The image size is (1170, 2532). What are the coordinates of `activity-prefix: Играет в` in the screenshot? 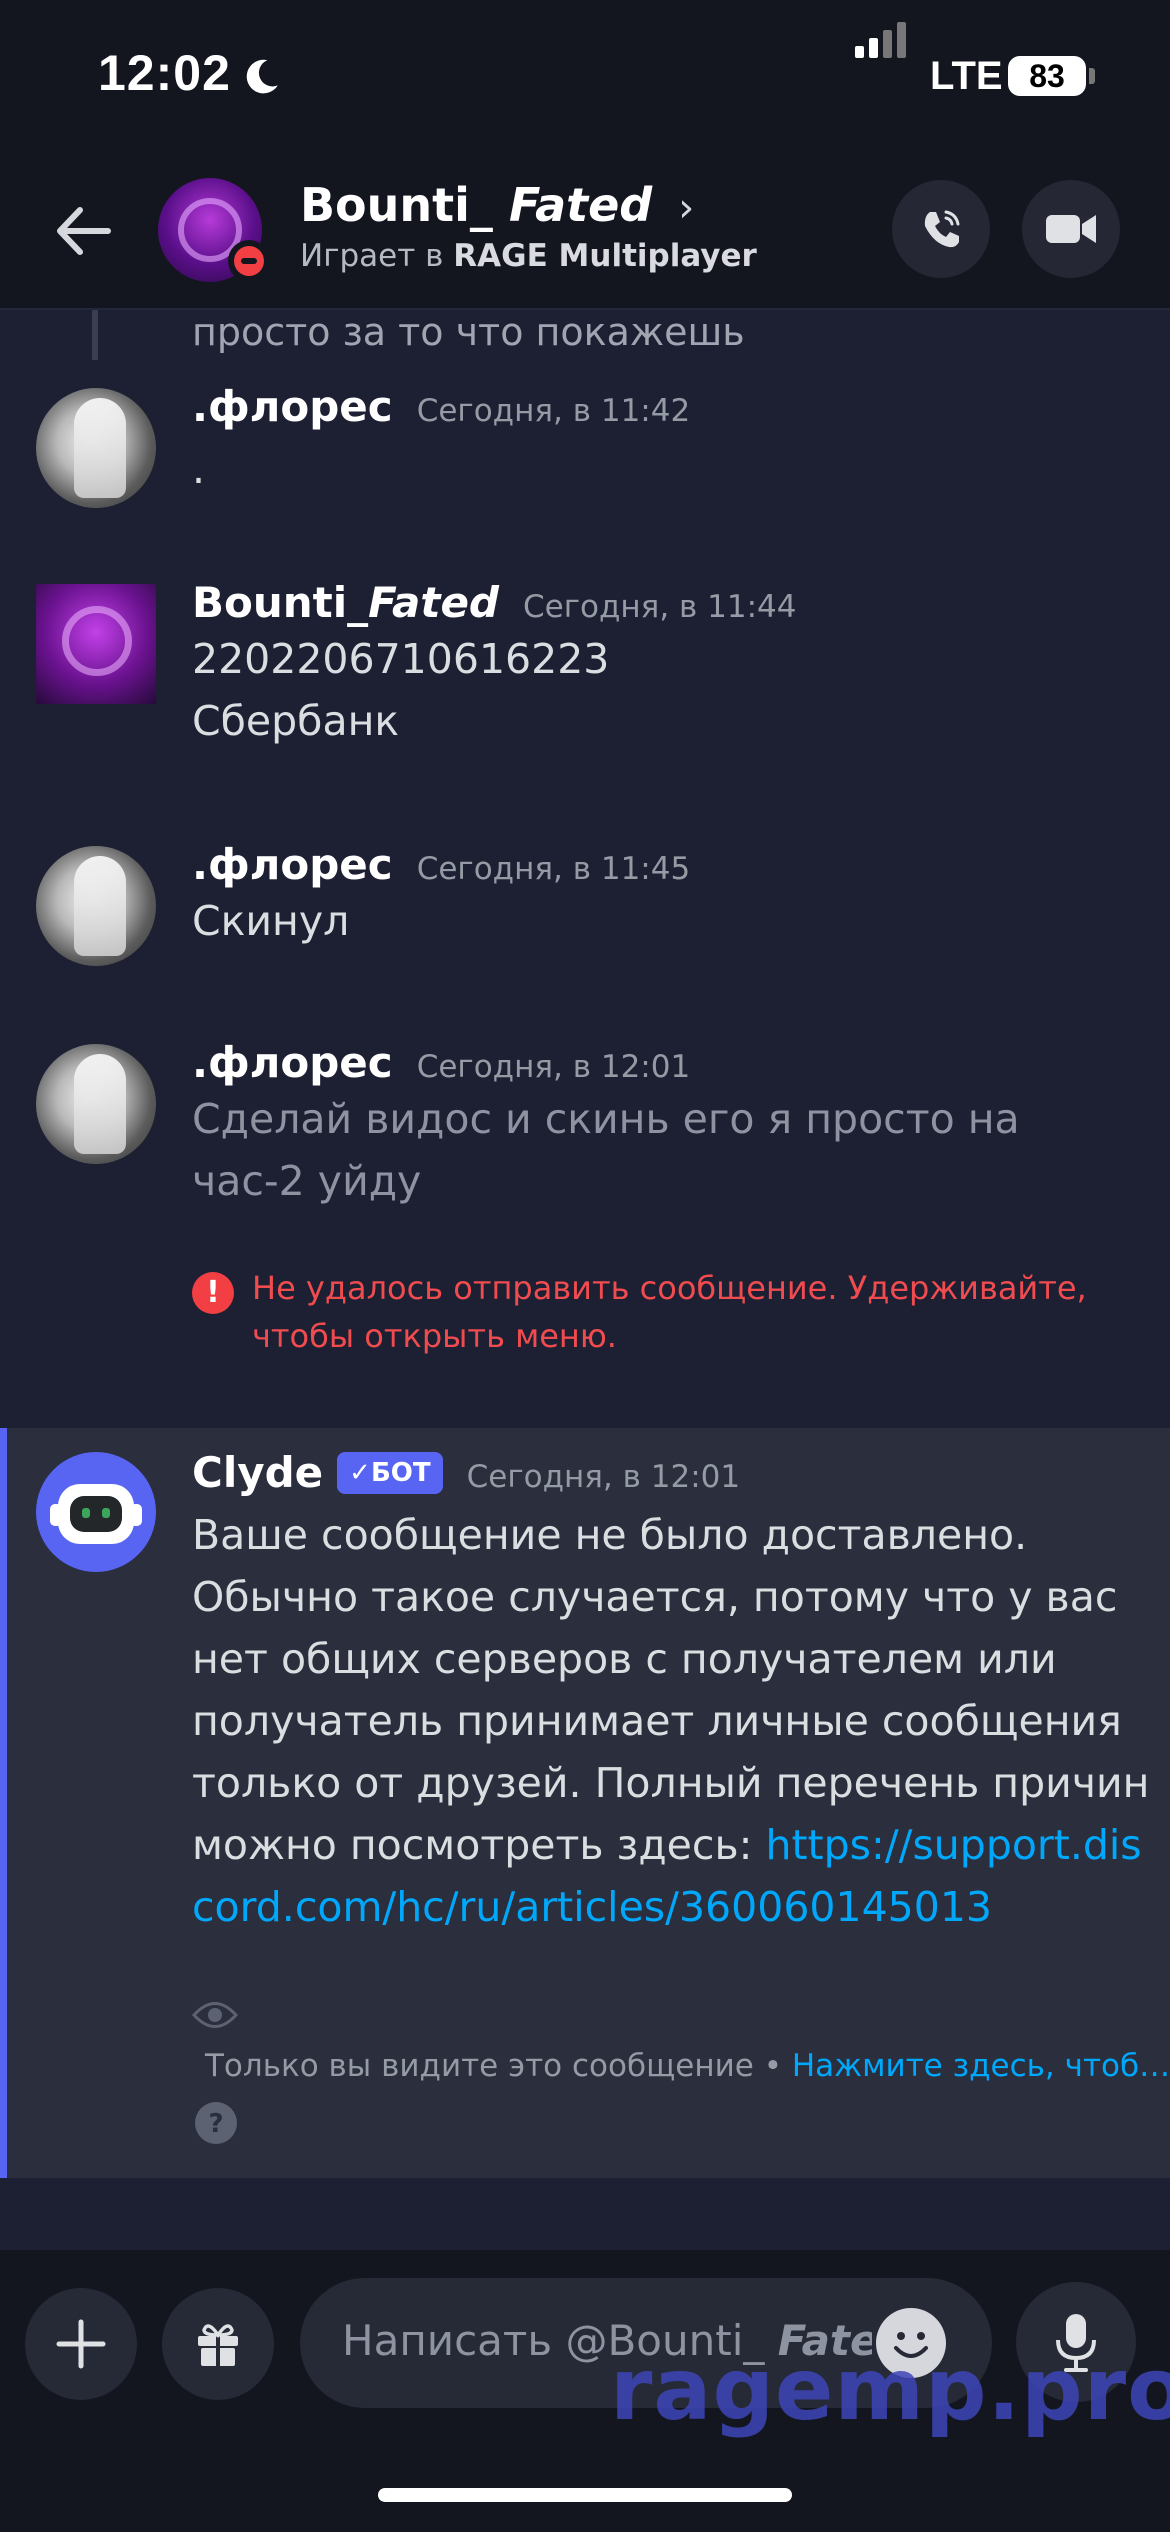 It's located at (372, 256).